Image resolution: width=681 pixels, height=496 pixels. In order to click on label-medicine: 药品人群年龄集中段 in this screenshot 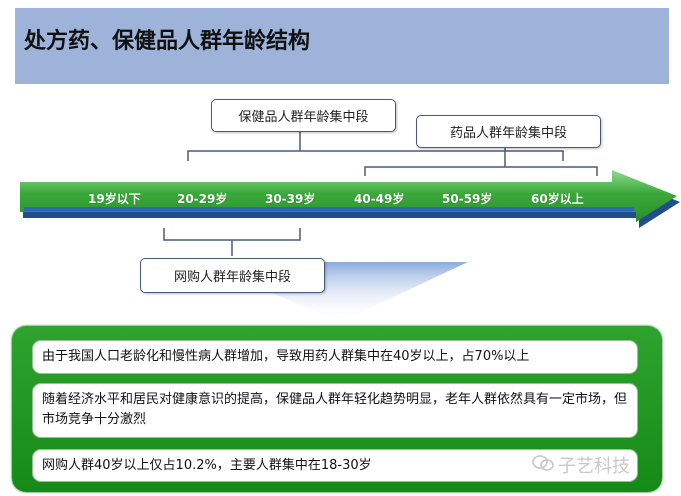, I will do `click(508, 131)`.